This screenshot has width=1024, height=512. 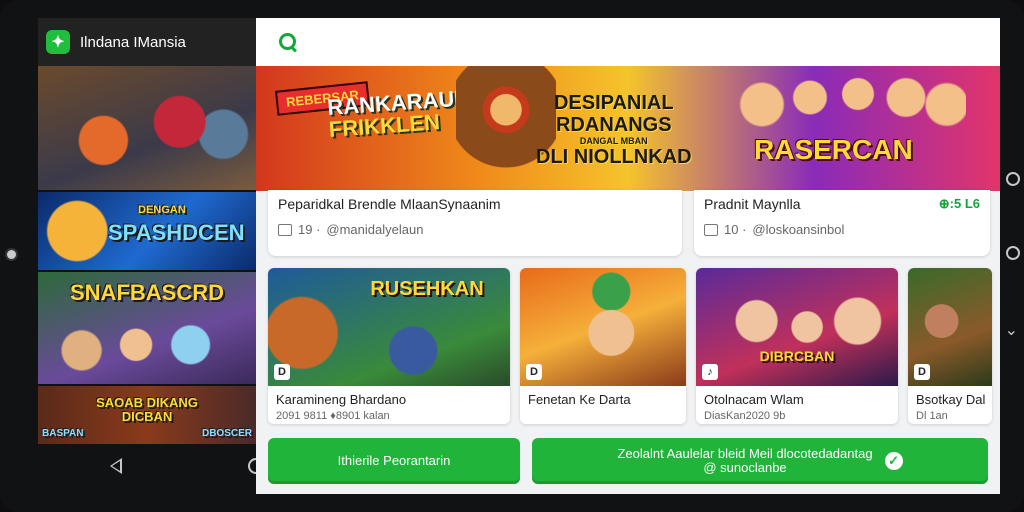 What do you see at coordinates (309, 229) in the screenshot?
I see `comment-count: 19 ·` at bounding box center [309, 229].